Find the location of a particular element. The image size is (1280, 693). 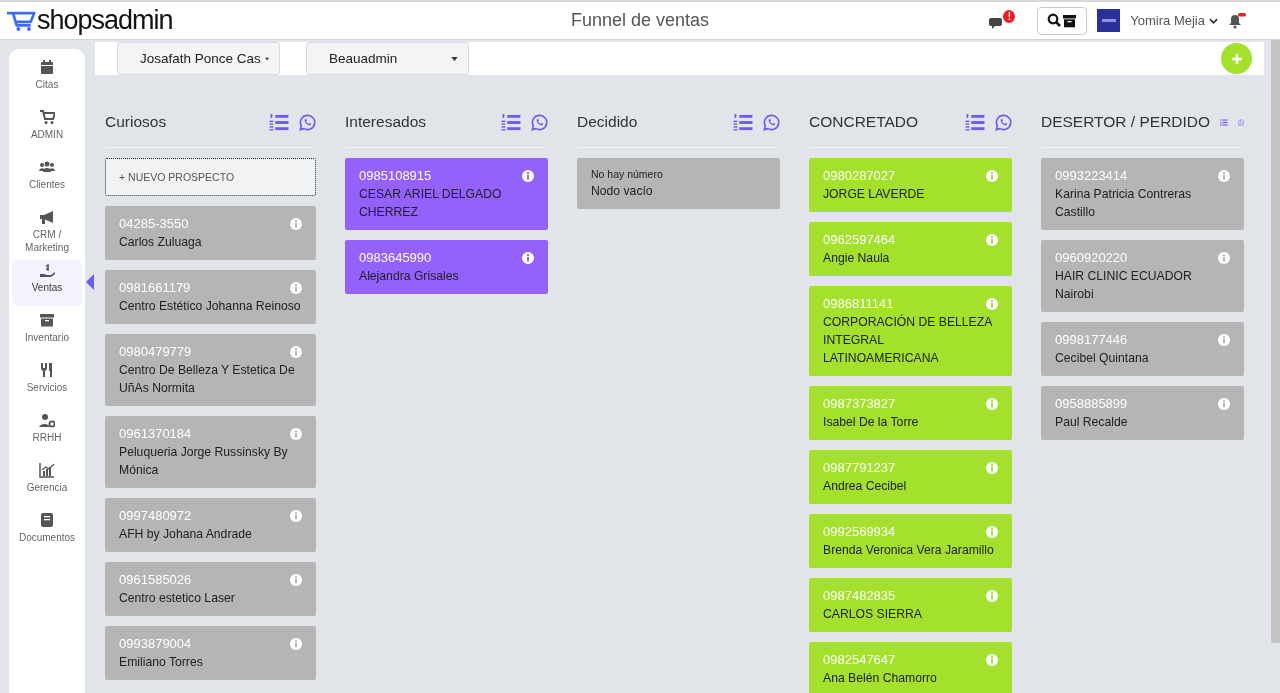

lead-card: 0958885899 Paul Recalde is located at coordinates (1142, 413).